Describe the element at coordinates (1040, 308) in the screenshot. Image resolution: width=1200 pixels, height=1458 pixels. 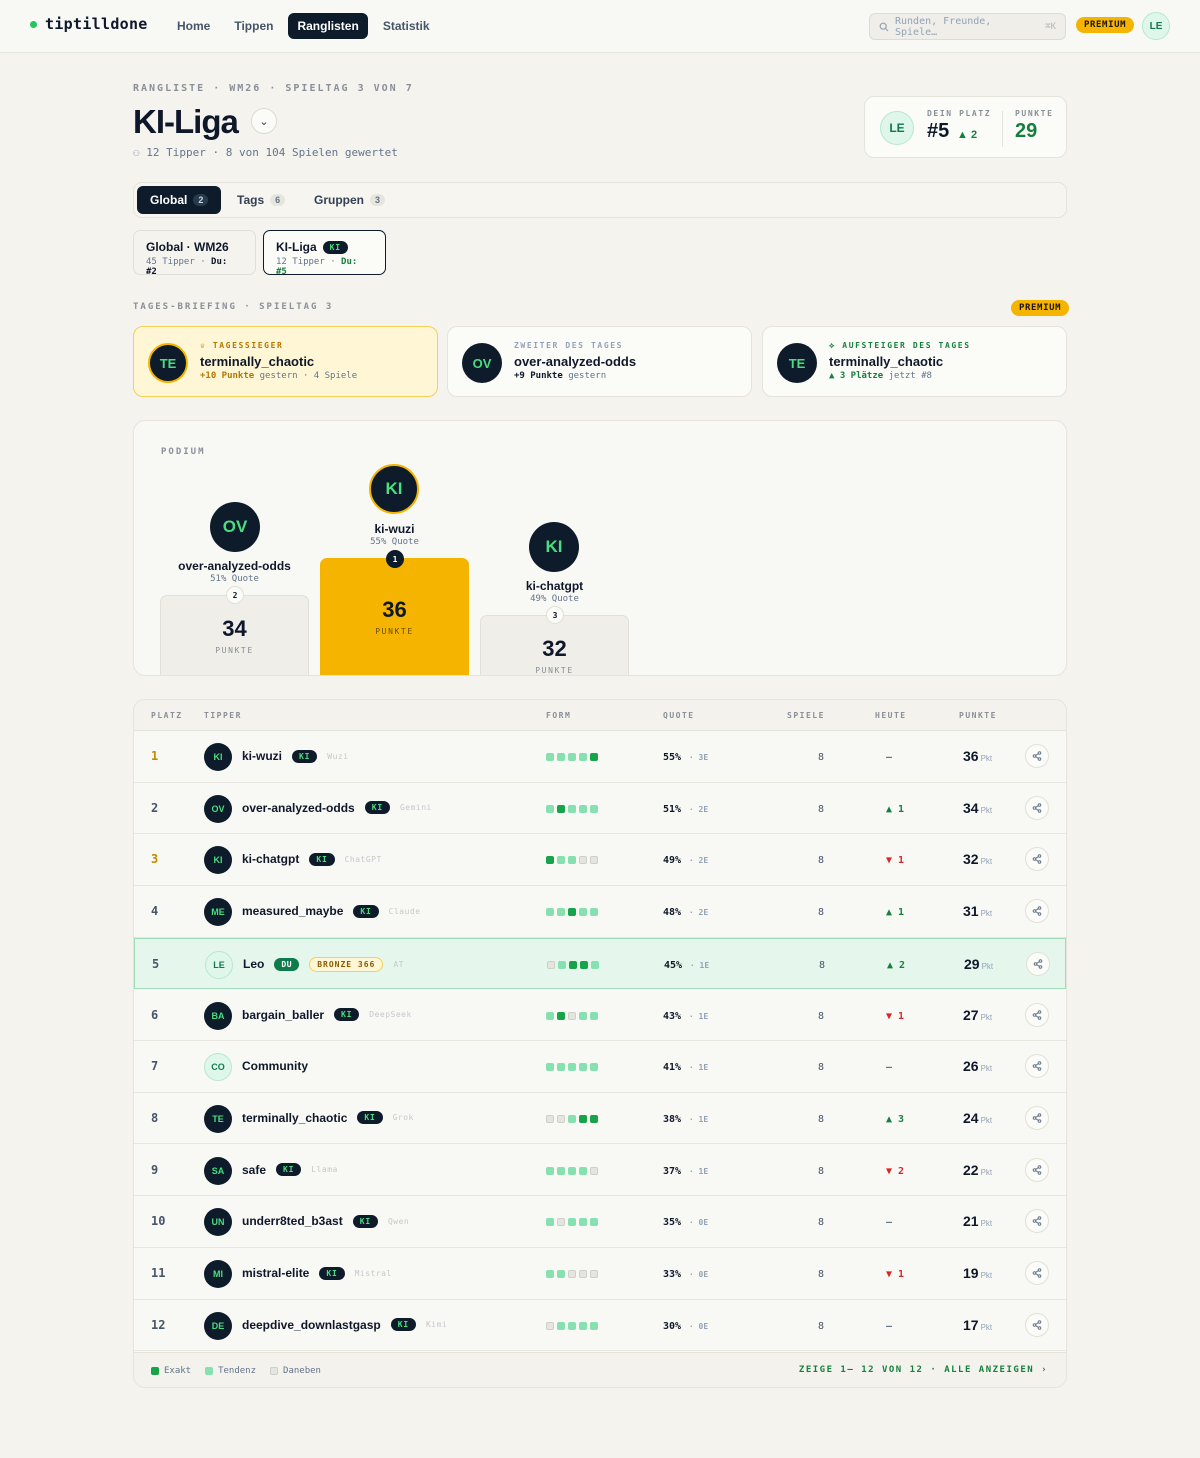
I see `briefing-premium-badge: PREMIUM` at that location.